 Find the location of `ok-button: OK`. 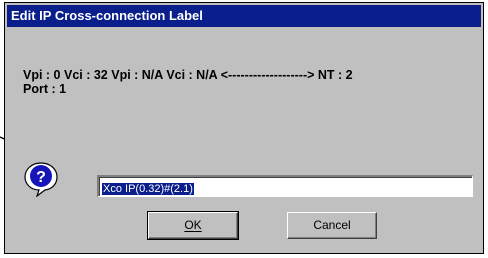

ok-button: OK is located at coordinates (193, 225).